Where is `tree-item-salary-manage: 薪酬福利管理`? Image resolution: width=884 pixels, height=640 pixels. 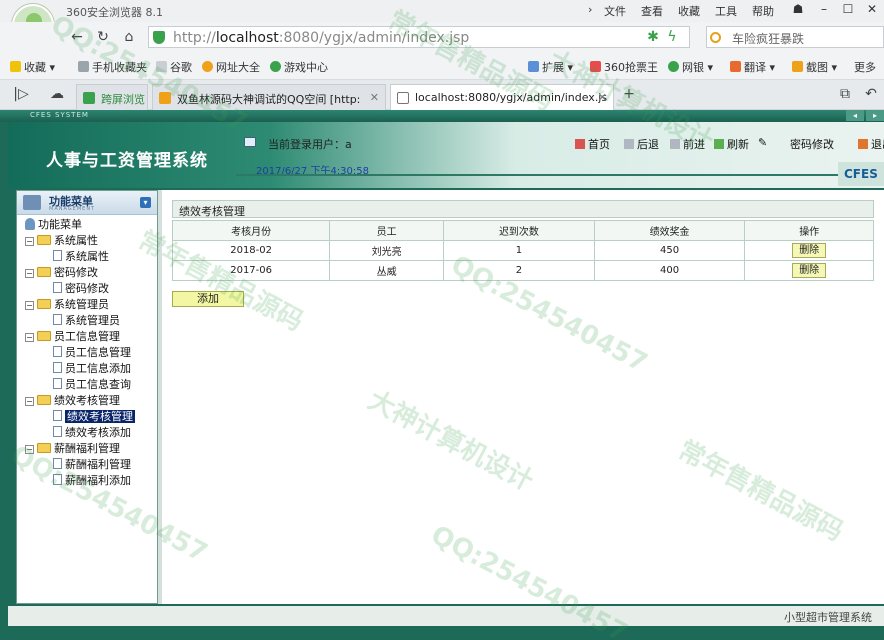 tree-item-salary-manage: 薪酬福利管理 is located at coordinates (92, 465).